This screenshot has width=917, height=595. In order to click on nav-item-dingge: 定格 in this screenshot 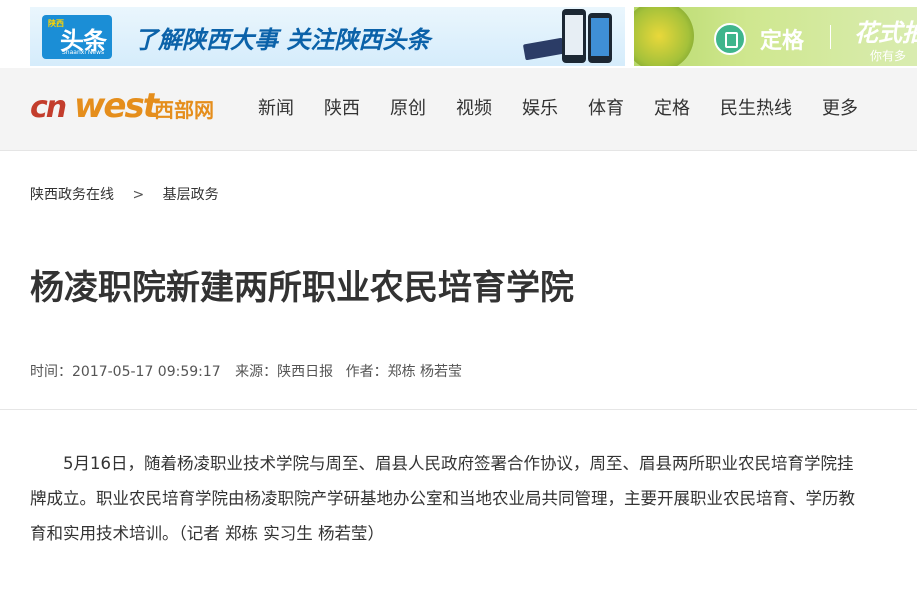, I will do `click(672, 107)`.